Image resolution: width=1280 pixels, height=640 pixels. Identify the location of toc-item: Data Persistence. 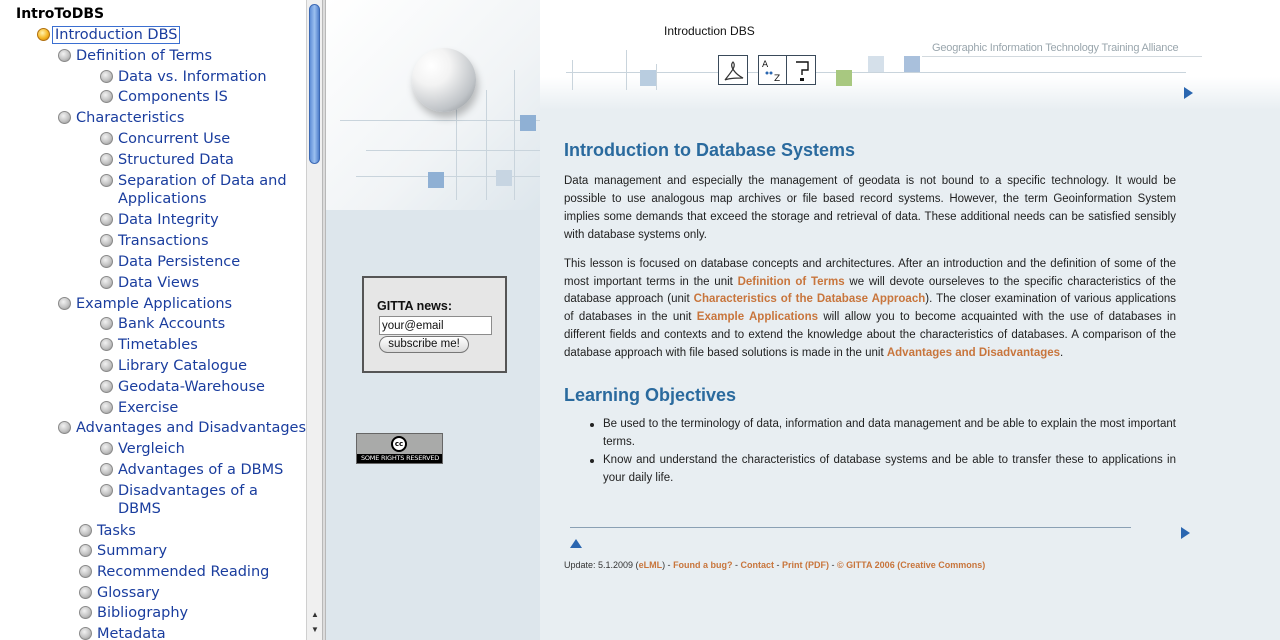
(170, 262).